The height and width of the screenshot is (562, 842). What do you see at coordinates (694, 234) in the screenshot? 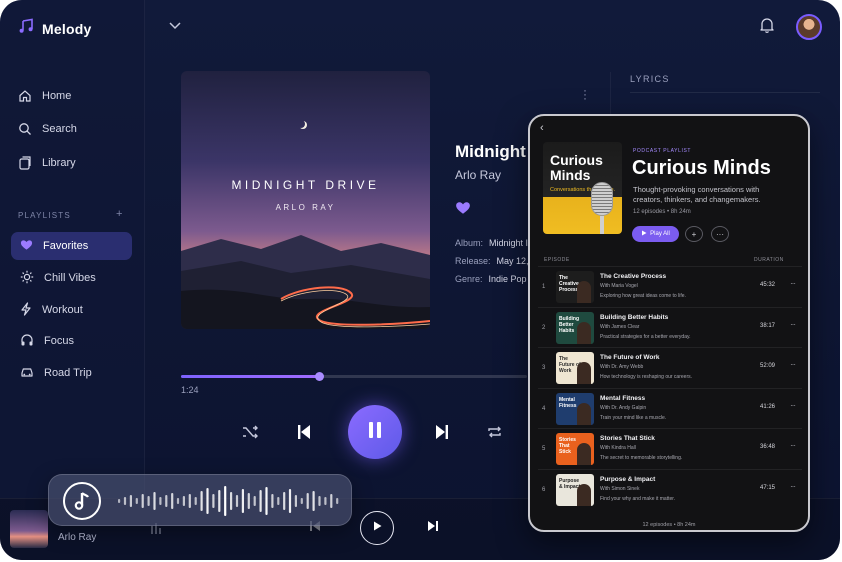
I see `add-icon: +` at bounding box center [694, 234].